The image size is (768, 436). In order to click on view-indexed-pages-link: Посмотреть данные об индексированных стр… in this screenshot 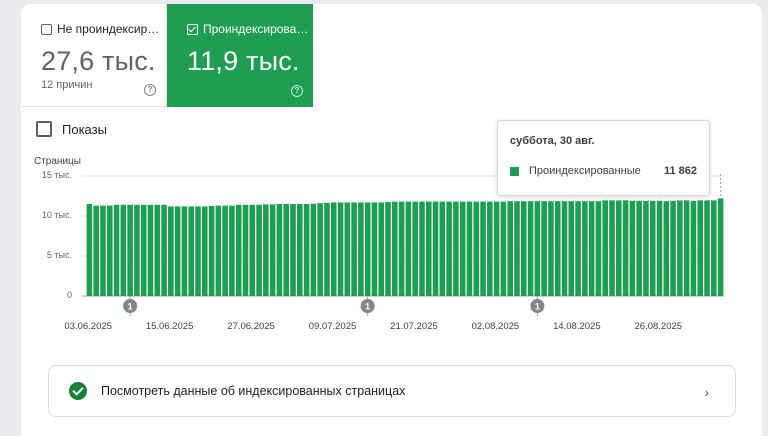, I will do `click(392, 391)`.